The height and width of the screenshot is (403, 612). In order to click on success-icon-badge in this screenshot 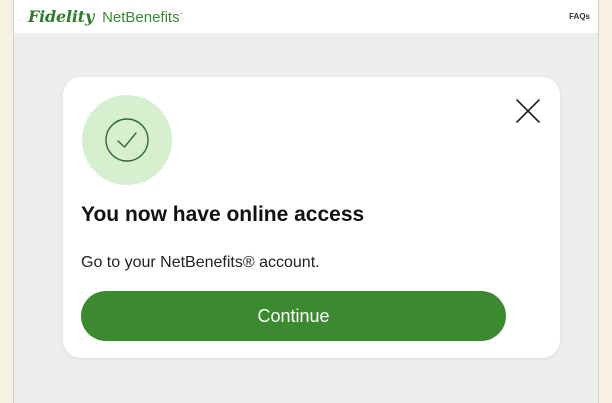, I will do `click(127, 140)`.